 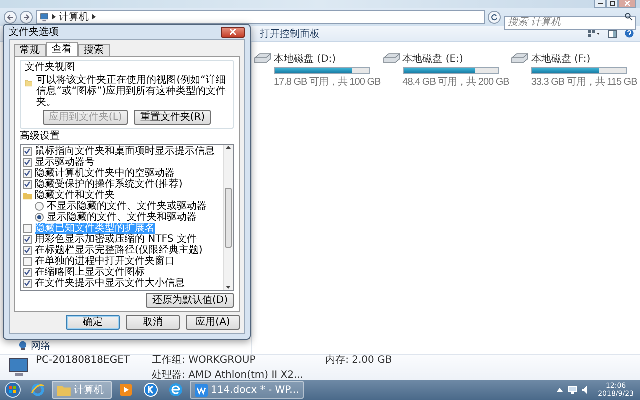 I want to click on dialog-button: 取消, so click(x=153, y=322).